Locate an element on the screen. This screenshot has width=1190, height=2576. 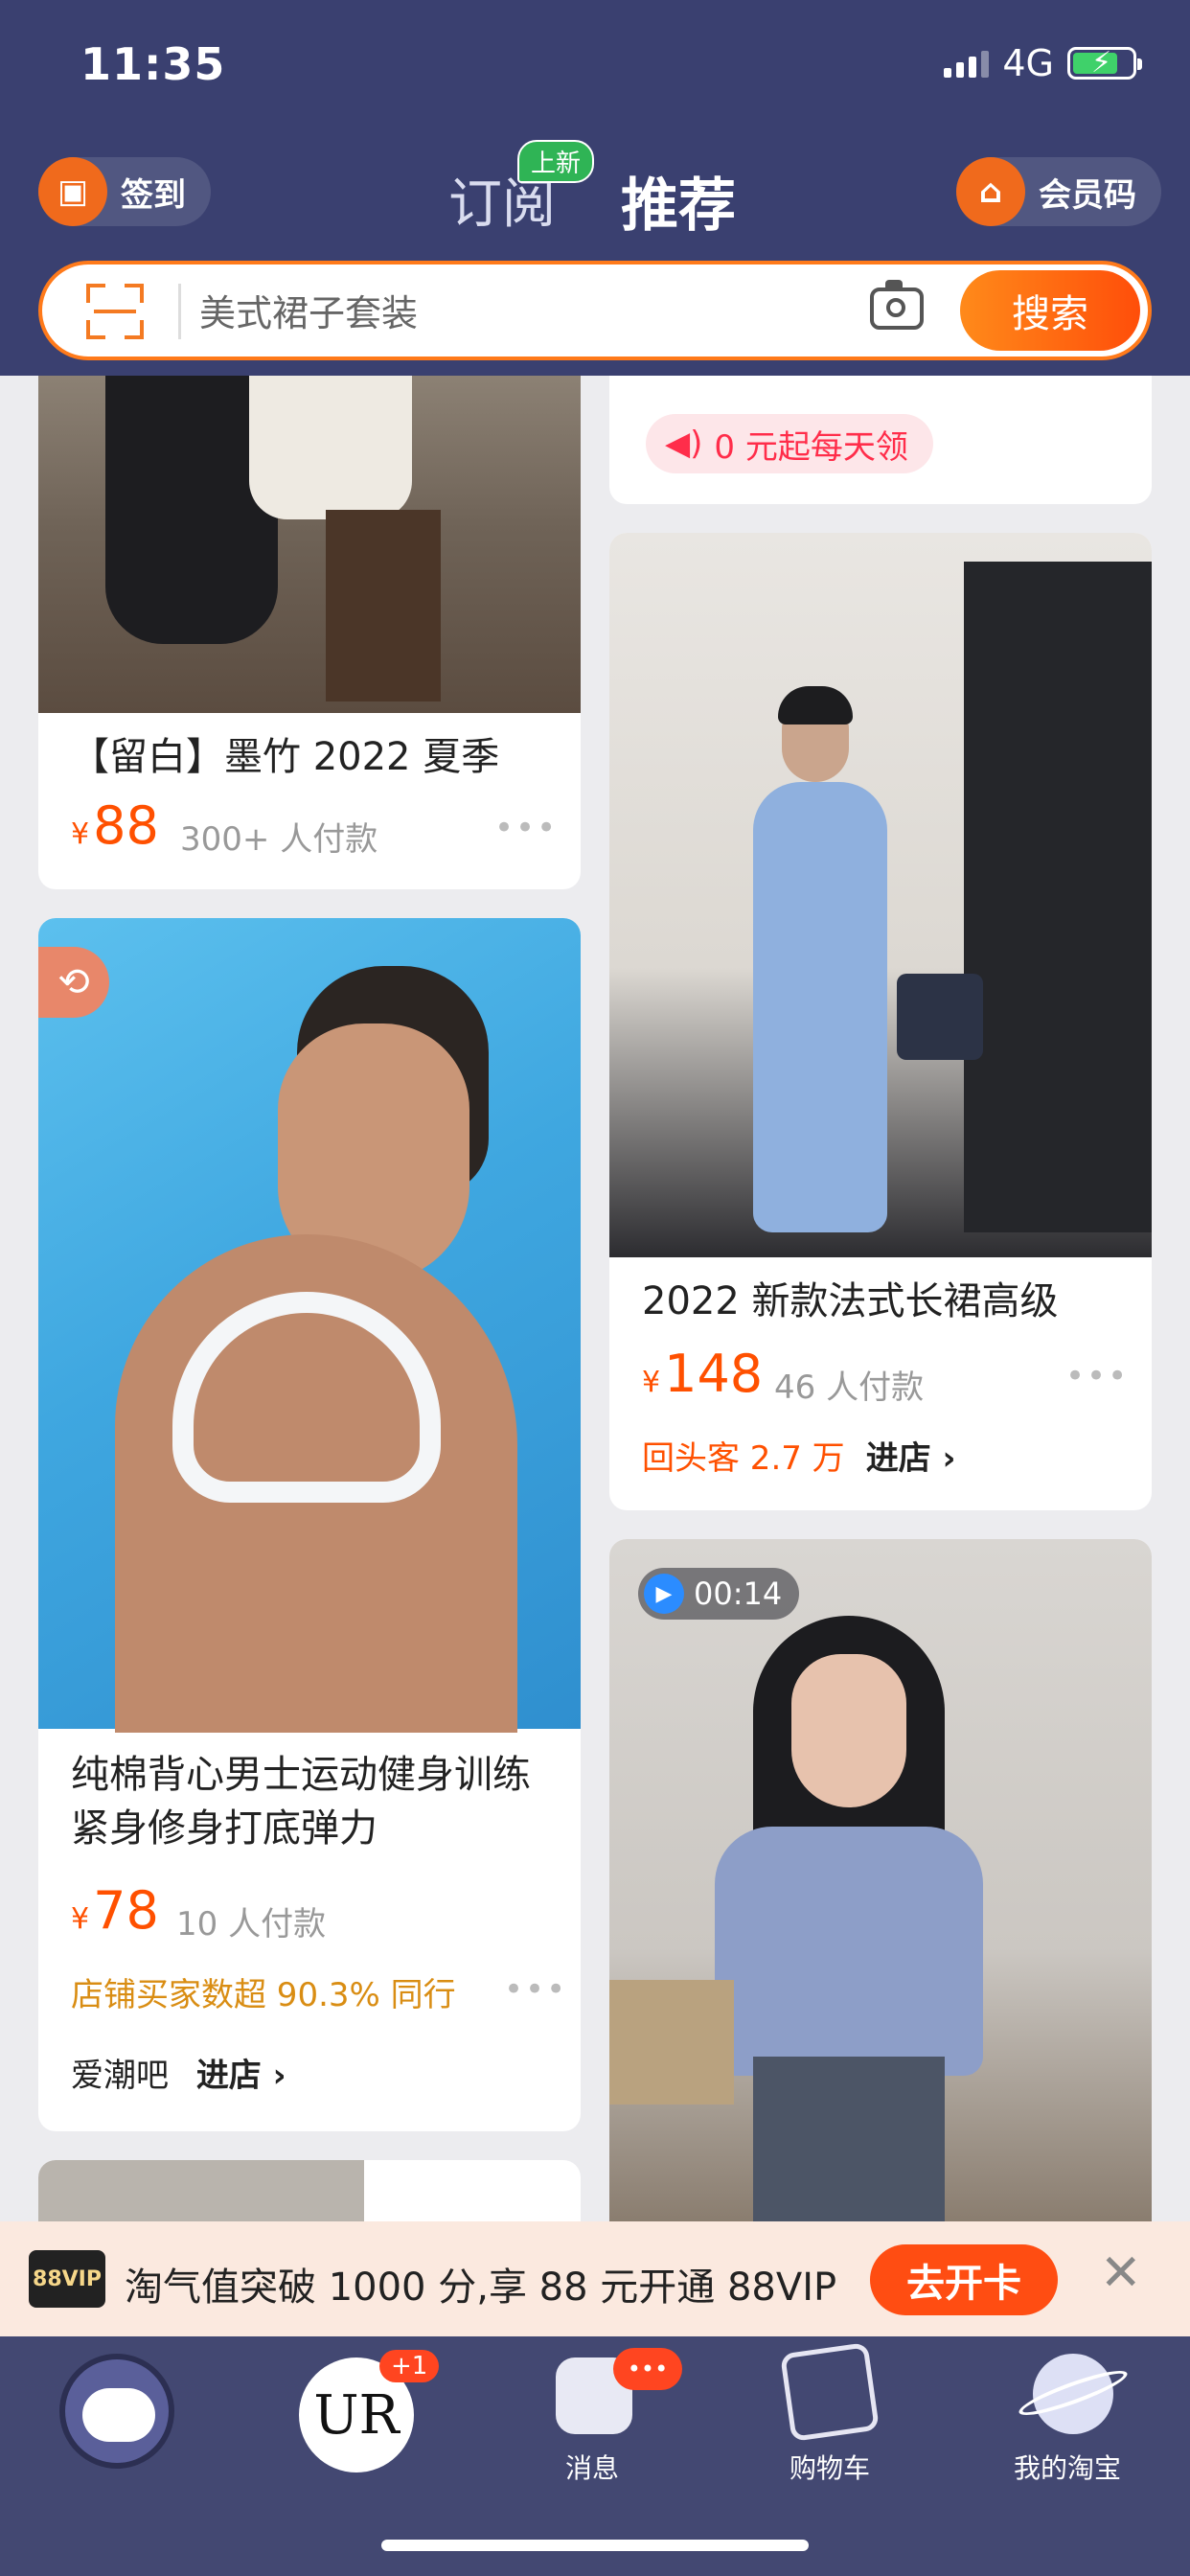
product-card: 【留白】墨竹 2022 夏季 ¥88 300+ 人付款 ••• is located at coordinates (310, 632).